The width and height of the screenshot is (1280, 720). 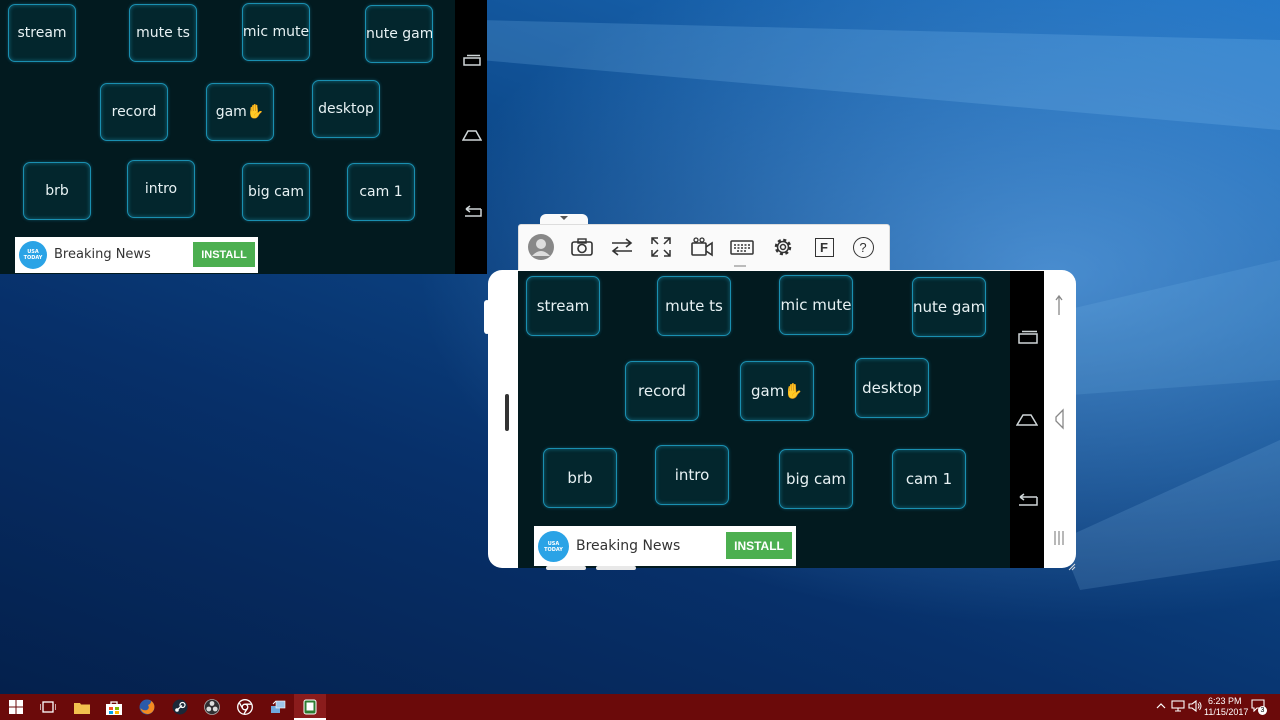 What do you see at coordinates (1226, 712) in the screenshot?
I see `clock-date: 11/15/2017` at bounding box center [1226, 712].